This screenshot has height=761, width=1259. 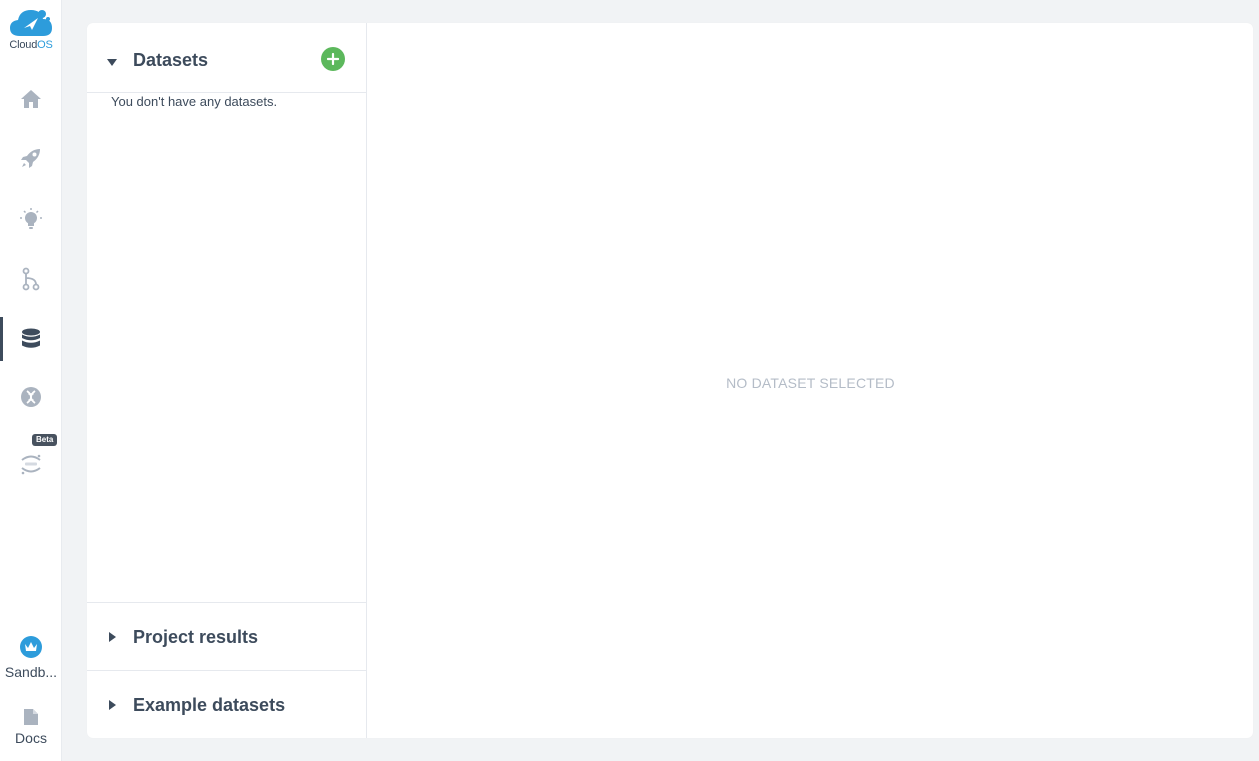 I want to click on database-icon, so click(x=31, y=338).